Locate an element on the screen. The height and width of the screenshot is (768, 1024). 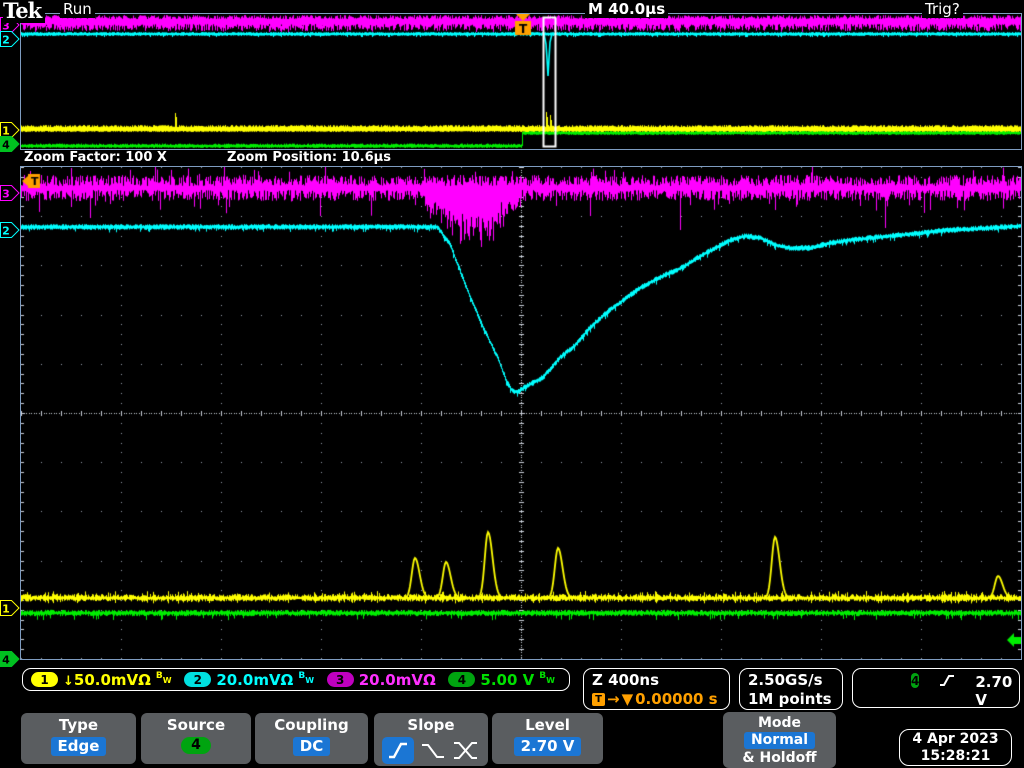
zoom-timebase-readout: Z 400ns T → ▼ 0.00000 s is located at coordinates (656, 689).